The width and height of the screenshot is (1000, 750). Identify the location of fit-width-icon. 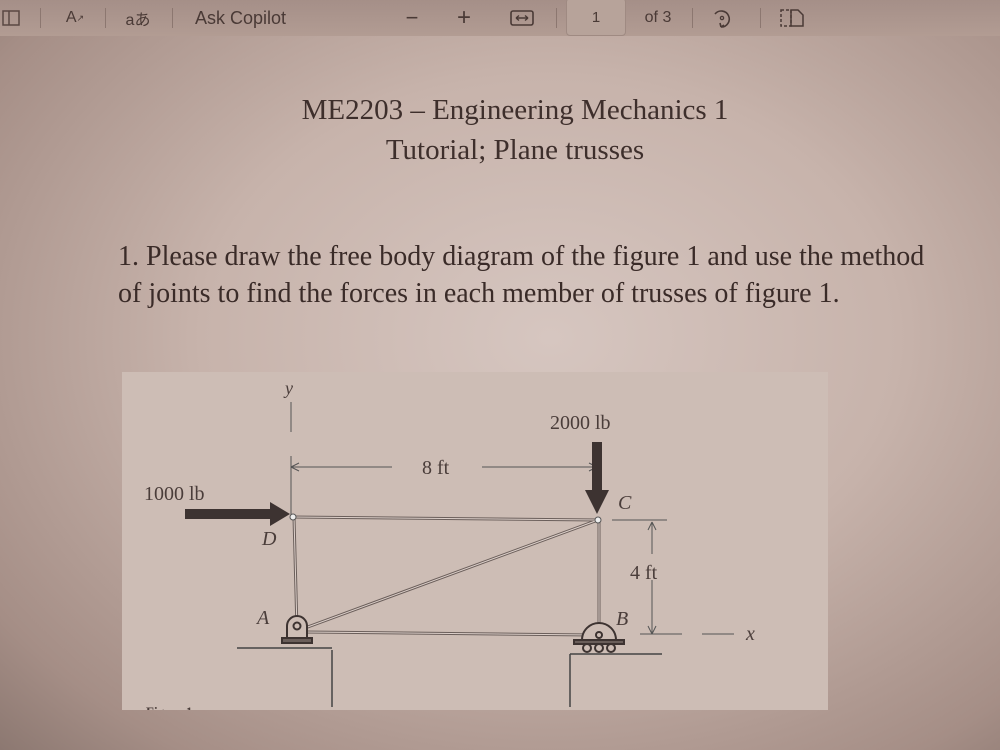
(522, 18).